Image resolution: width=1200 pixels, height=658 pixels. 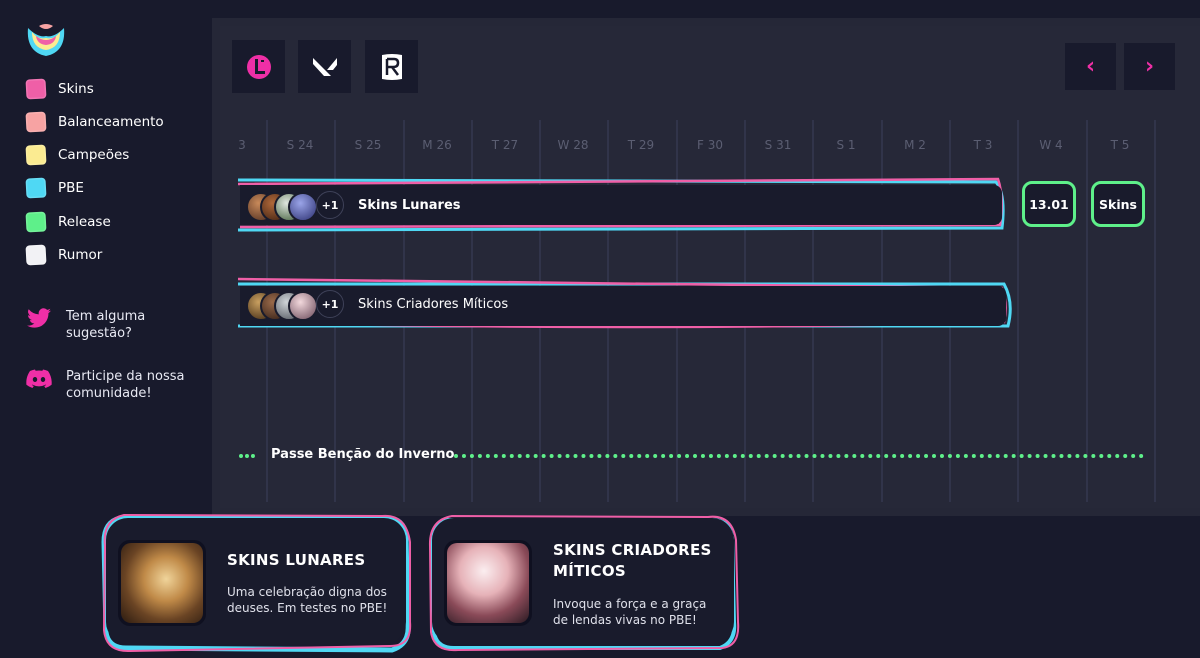 What do you see at coordinates (307, 608) in the screenshot?
I see `card-description-line: deuses. Em testes no PBE!` at bounding box center [307, 608].